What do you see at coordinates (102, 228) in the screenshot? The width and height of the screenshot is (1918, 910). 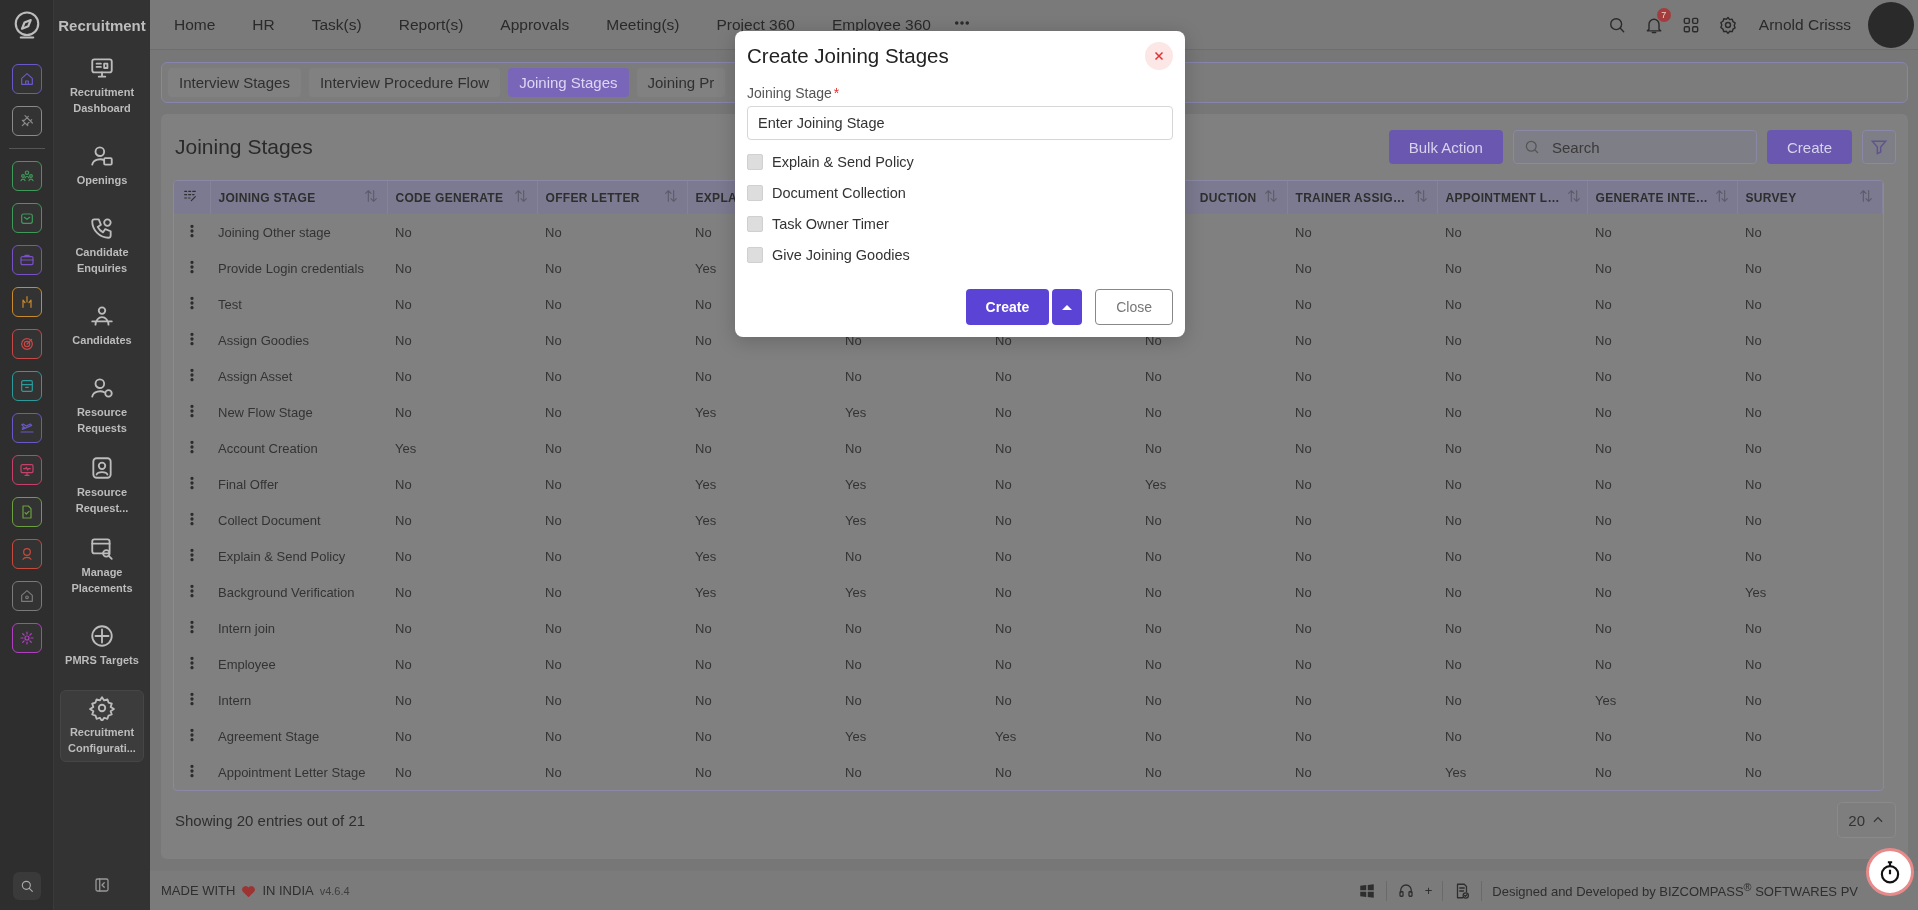 I see `phone-icon` at bounding box center [102, 228].